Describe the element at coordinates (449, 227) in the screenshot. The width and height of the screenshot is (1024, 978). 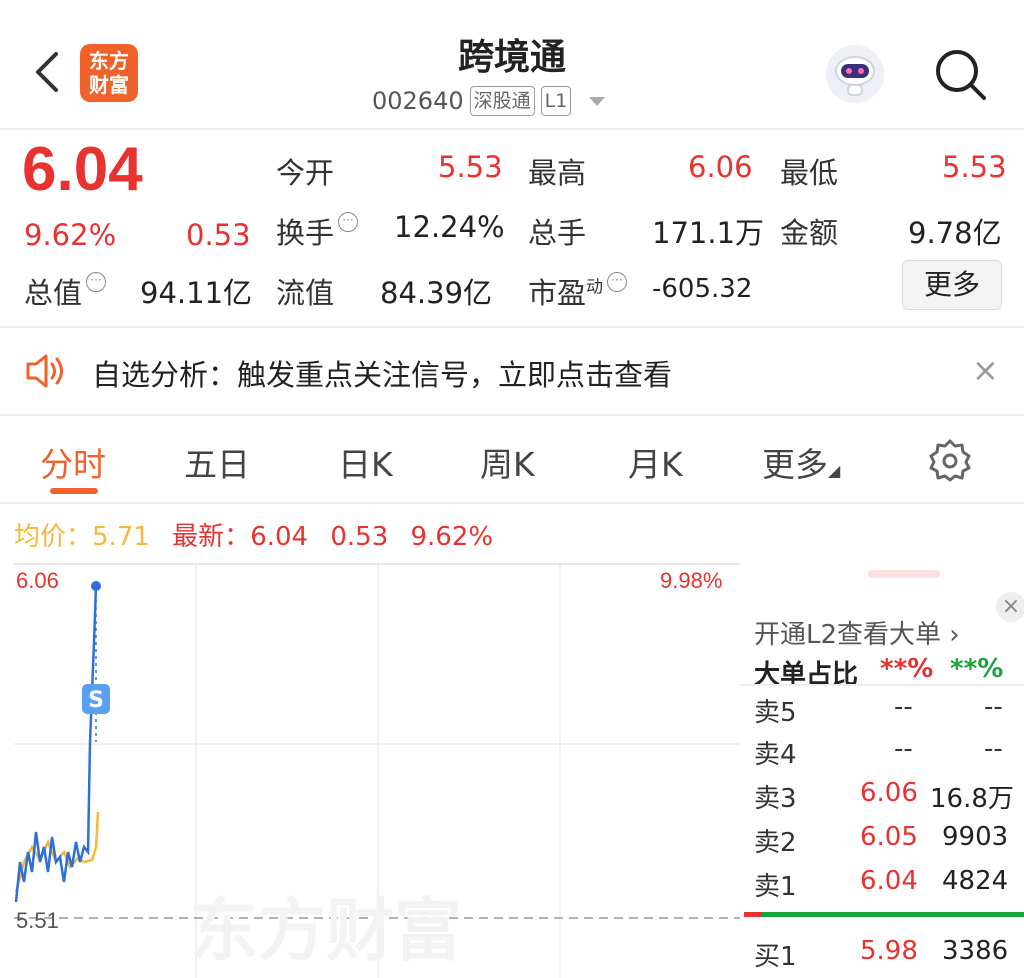
I see `turnover-value: 12.24%` at that location.